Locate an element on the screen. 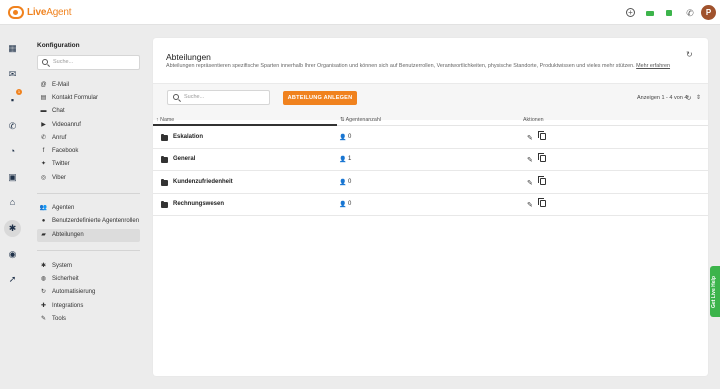 This screenshot has height=389, width=720. icon-rail: ▦ ✉ 1 ▪ ✆ ◔ ▣ ⌂ ✱ ◉ ➚ is located at coordinates (12, 207).